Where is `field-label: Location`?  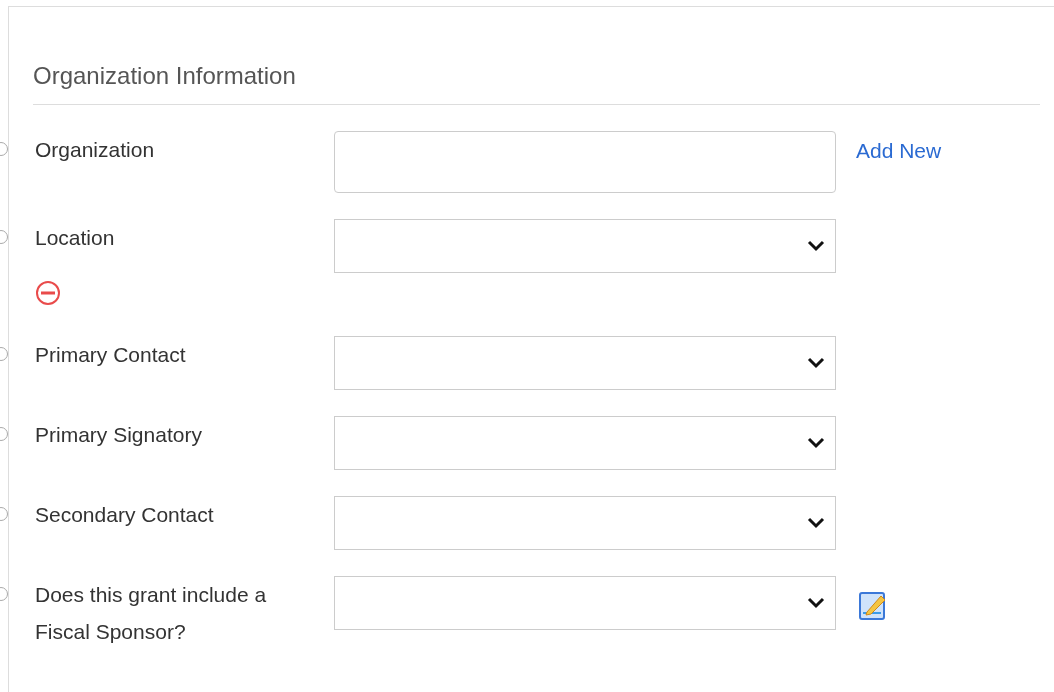 field-label: Location is located at coordinates (75, 238).